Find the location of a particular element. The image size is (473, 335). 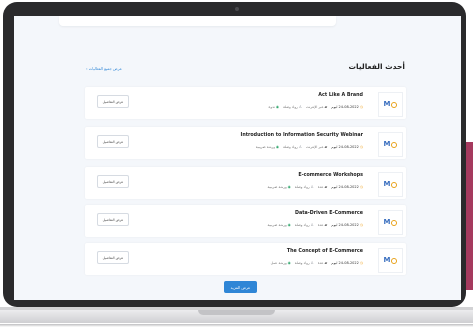

event-title: E-commerce Workshops is located at coordinates (330, 175).